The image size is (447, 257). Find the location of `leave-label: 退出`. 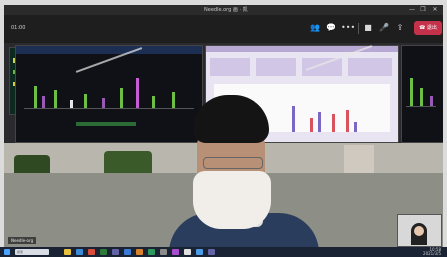

leave-label: 退出 is located at coordinates (431, 28).